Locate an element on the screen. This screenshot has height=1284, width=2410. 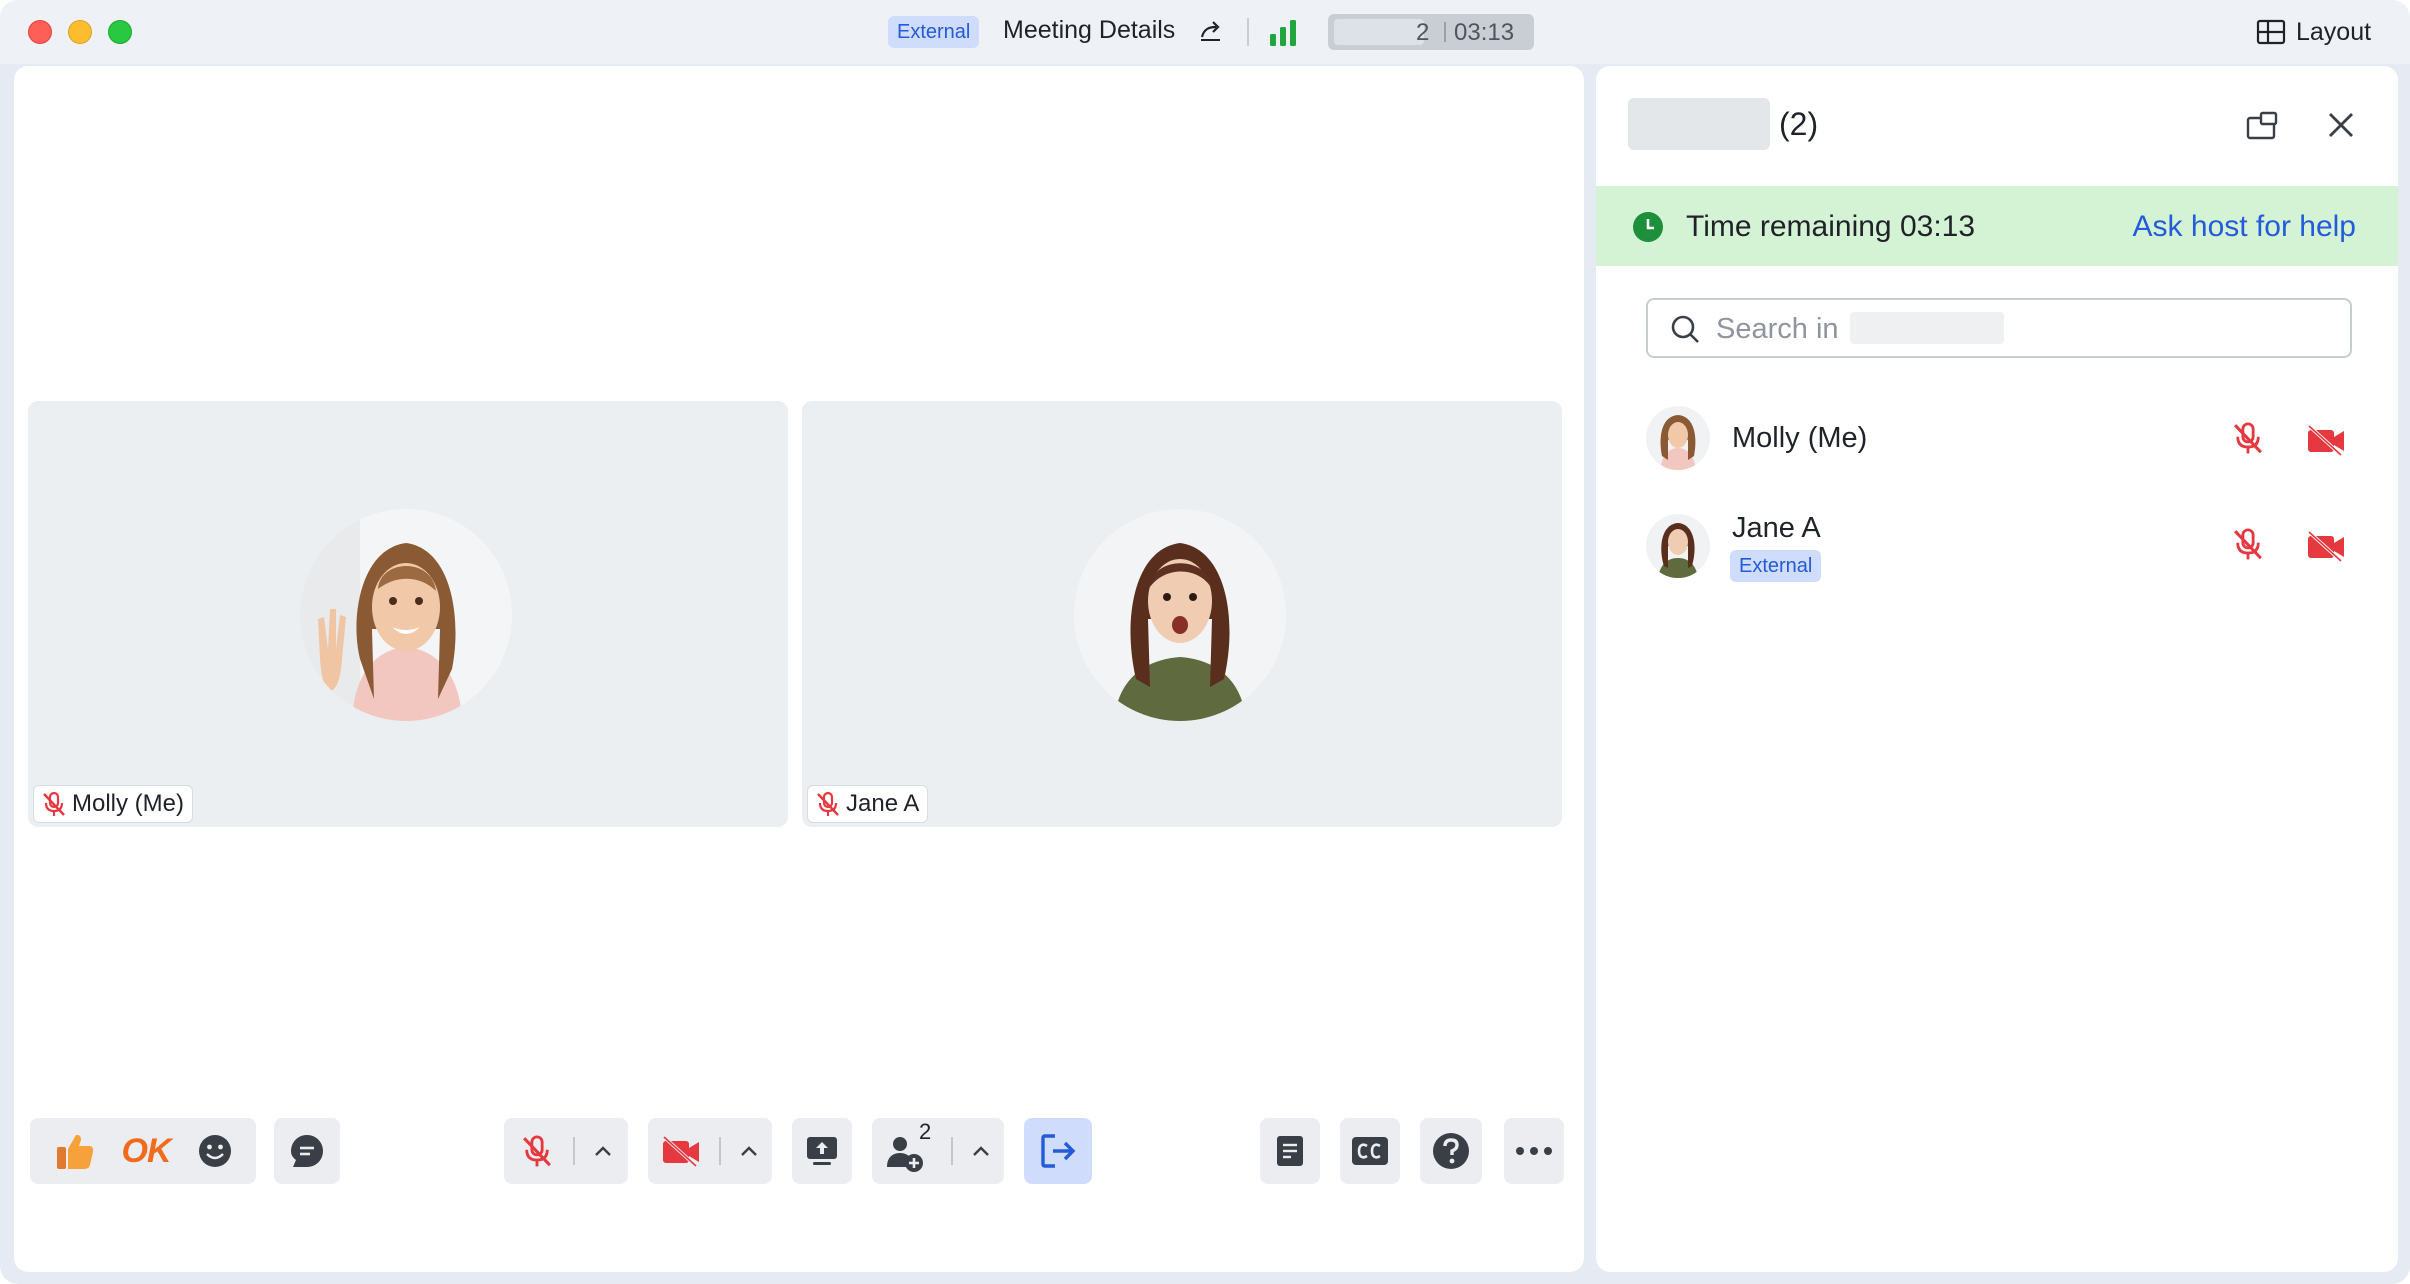
meeting-timer: 2 03:13 is located at coordinates (1431, 32).